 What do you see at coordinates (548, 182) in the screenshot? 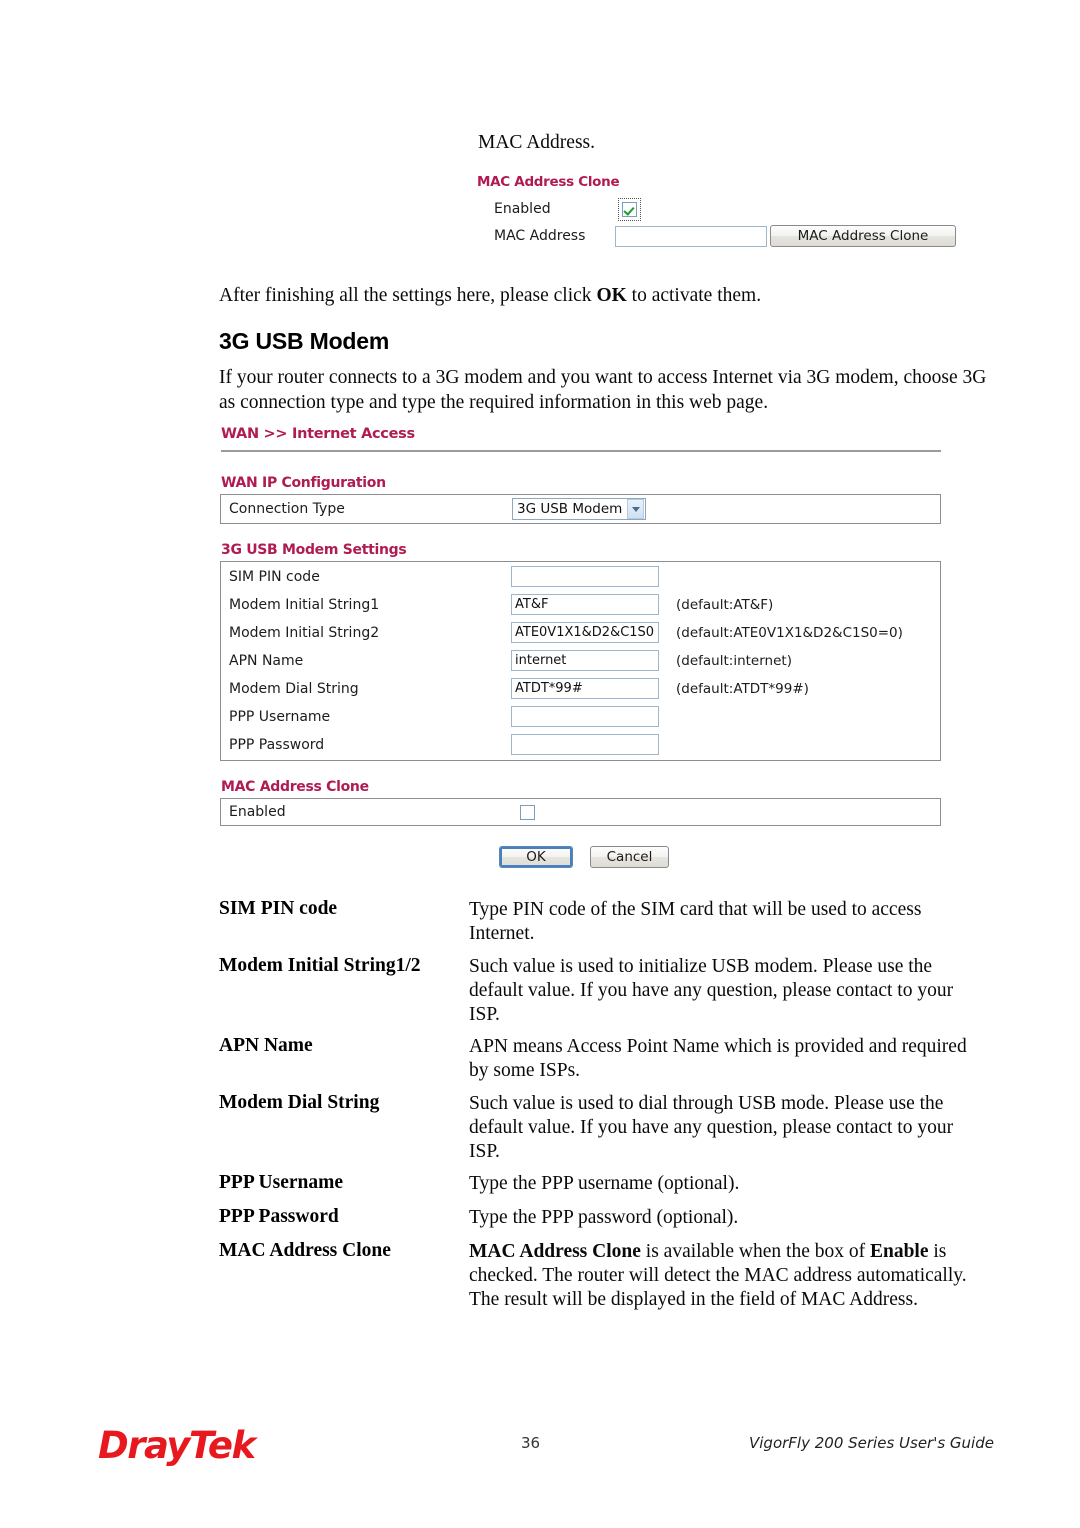
I see `top-section-title: MAC Address Clone` at bounding box center [548, 182].